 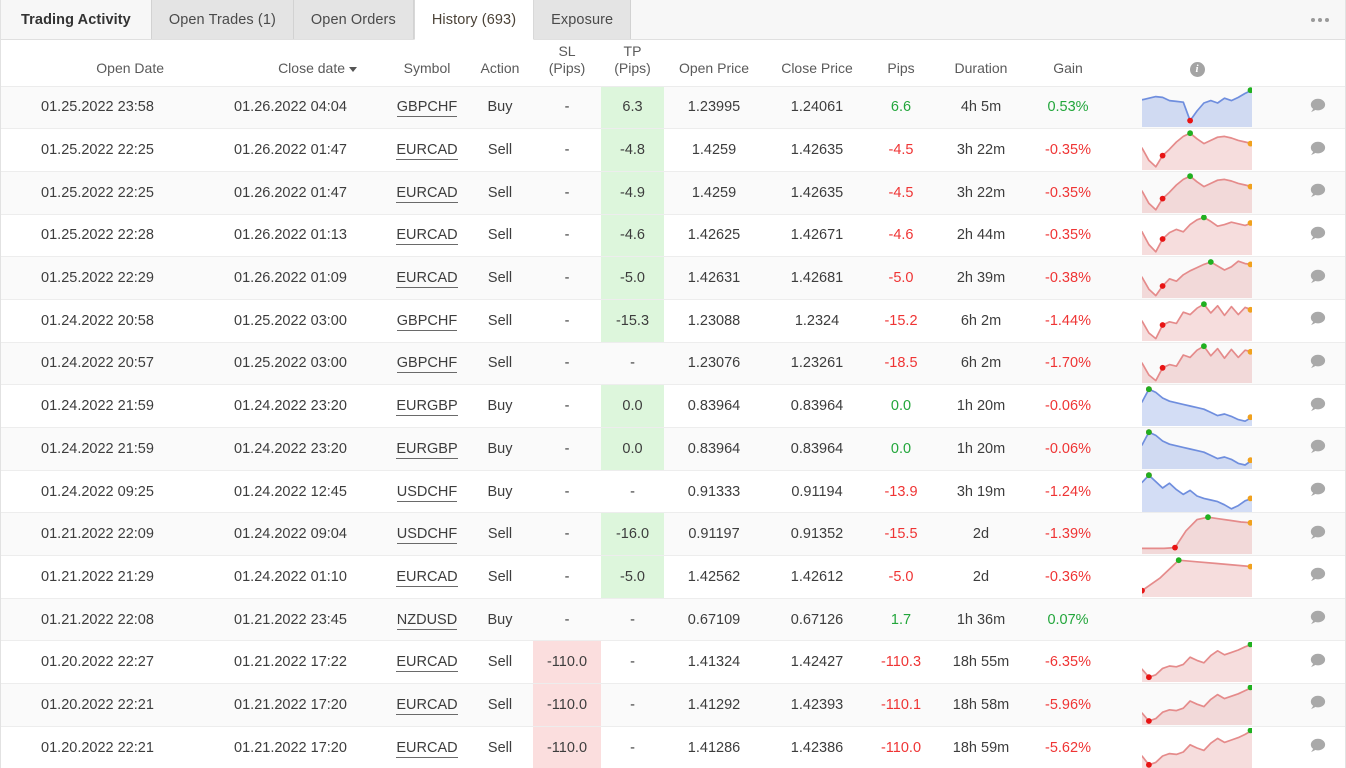 What do you see at coordinates (632, 63) in the screenshot?
I see `column-header-tp: TP (Pips)` at bounding box center [632, 63].